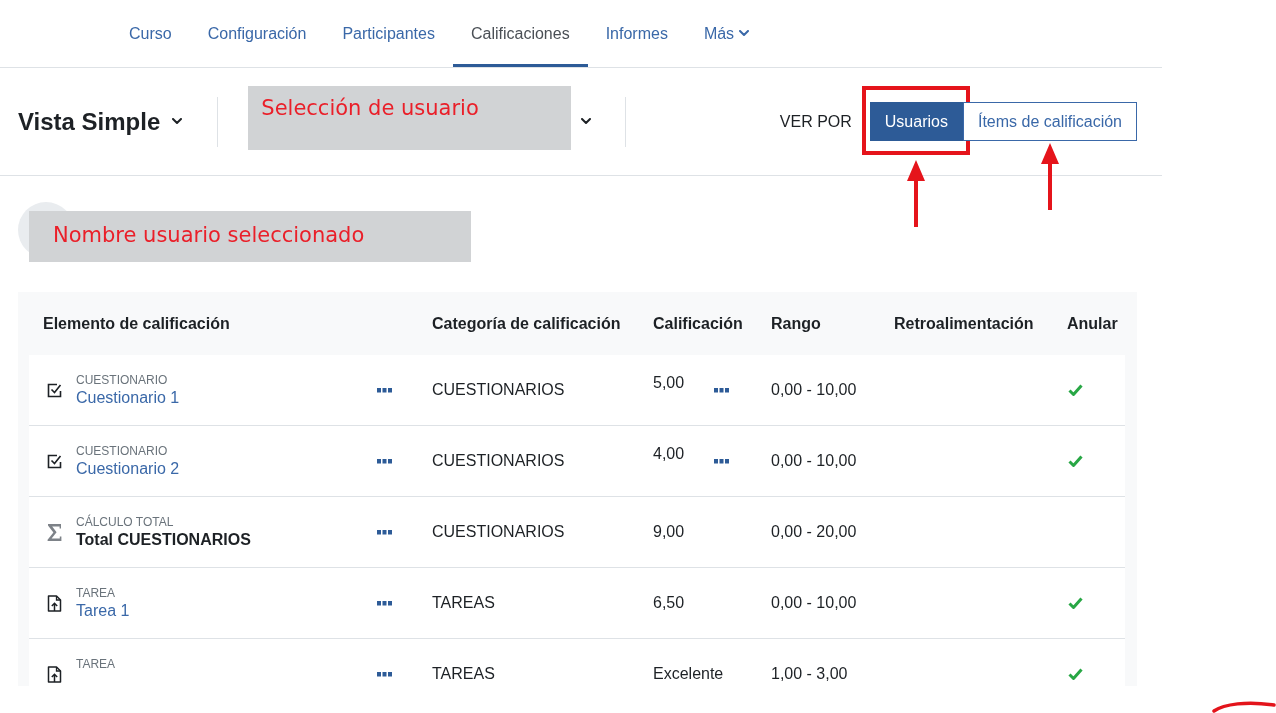  What do you see at coordinates (688, 674) in the screenshot?
I see `table-cell: Excelente` at bounding box center [688, 674].